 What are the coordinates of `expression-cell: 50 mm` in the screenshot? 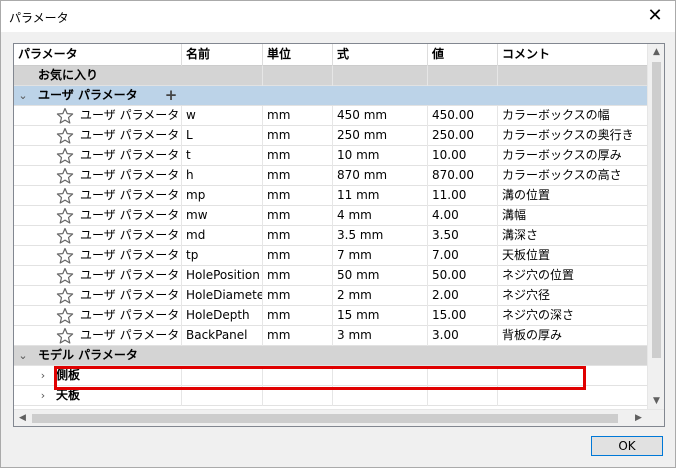 It's located at (380, 276).